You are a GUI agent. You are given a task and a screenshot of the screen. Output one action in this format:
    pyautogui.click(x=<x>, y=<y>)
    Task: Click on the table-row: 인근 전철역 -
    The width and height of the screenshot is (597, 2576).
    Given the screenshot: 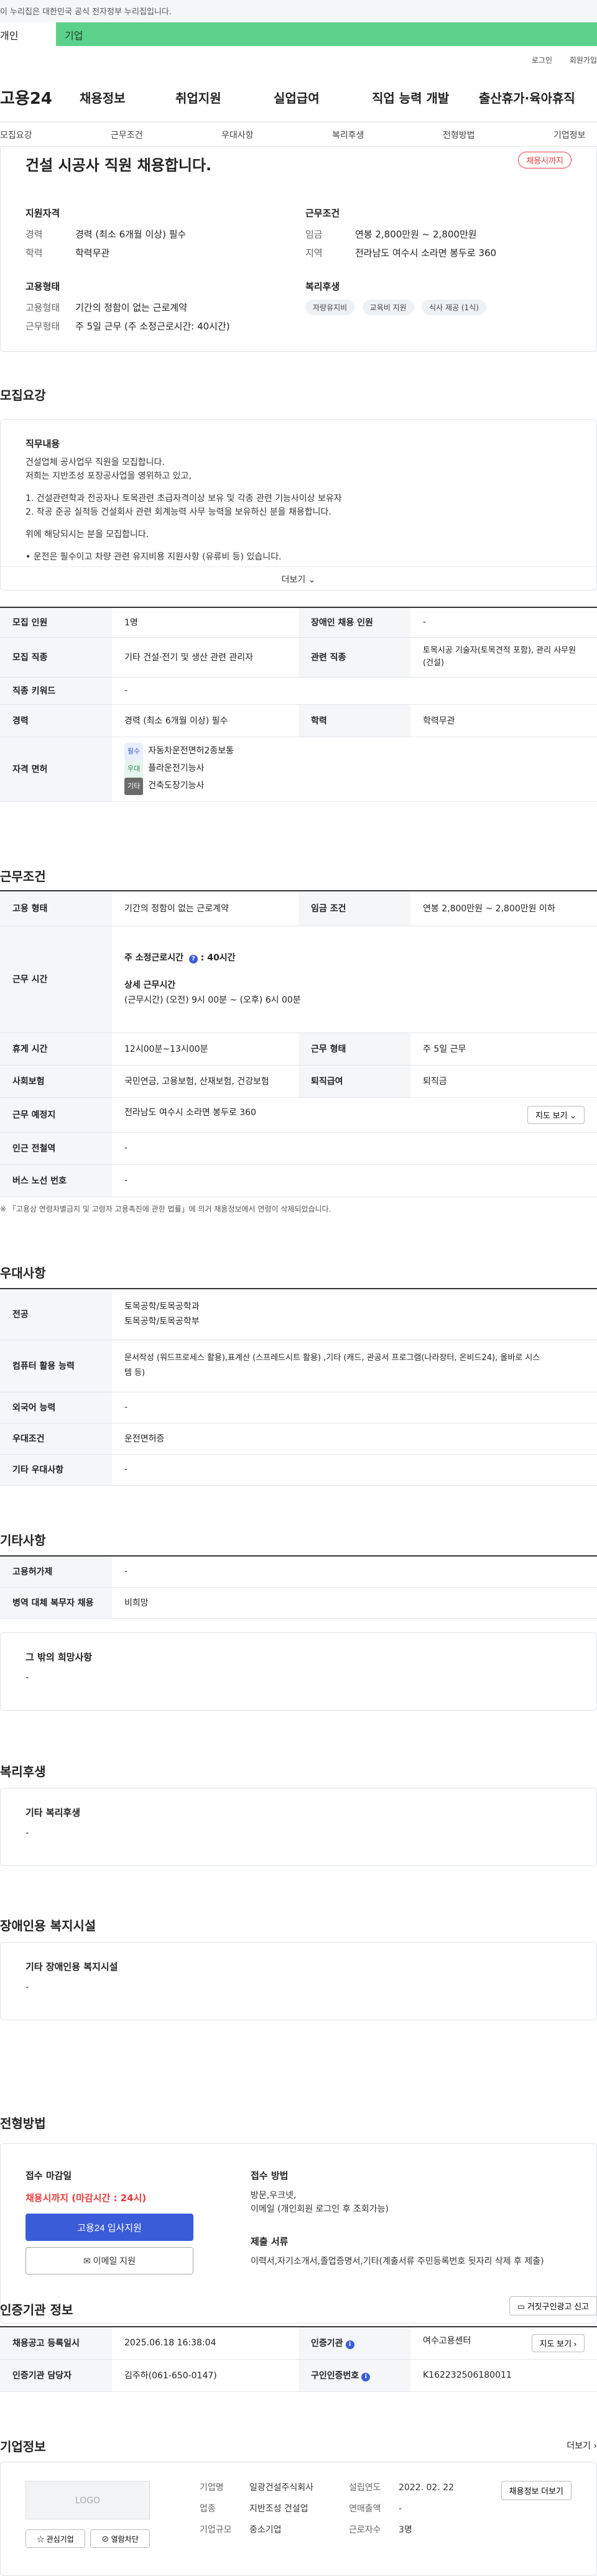 What is the action you would take?
    pyautogui.click(x=298, y=1148)
    